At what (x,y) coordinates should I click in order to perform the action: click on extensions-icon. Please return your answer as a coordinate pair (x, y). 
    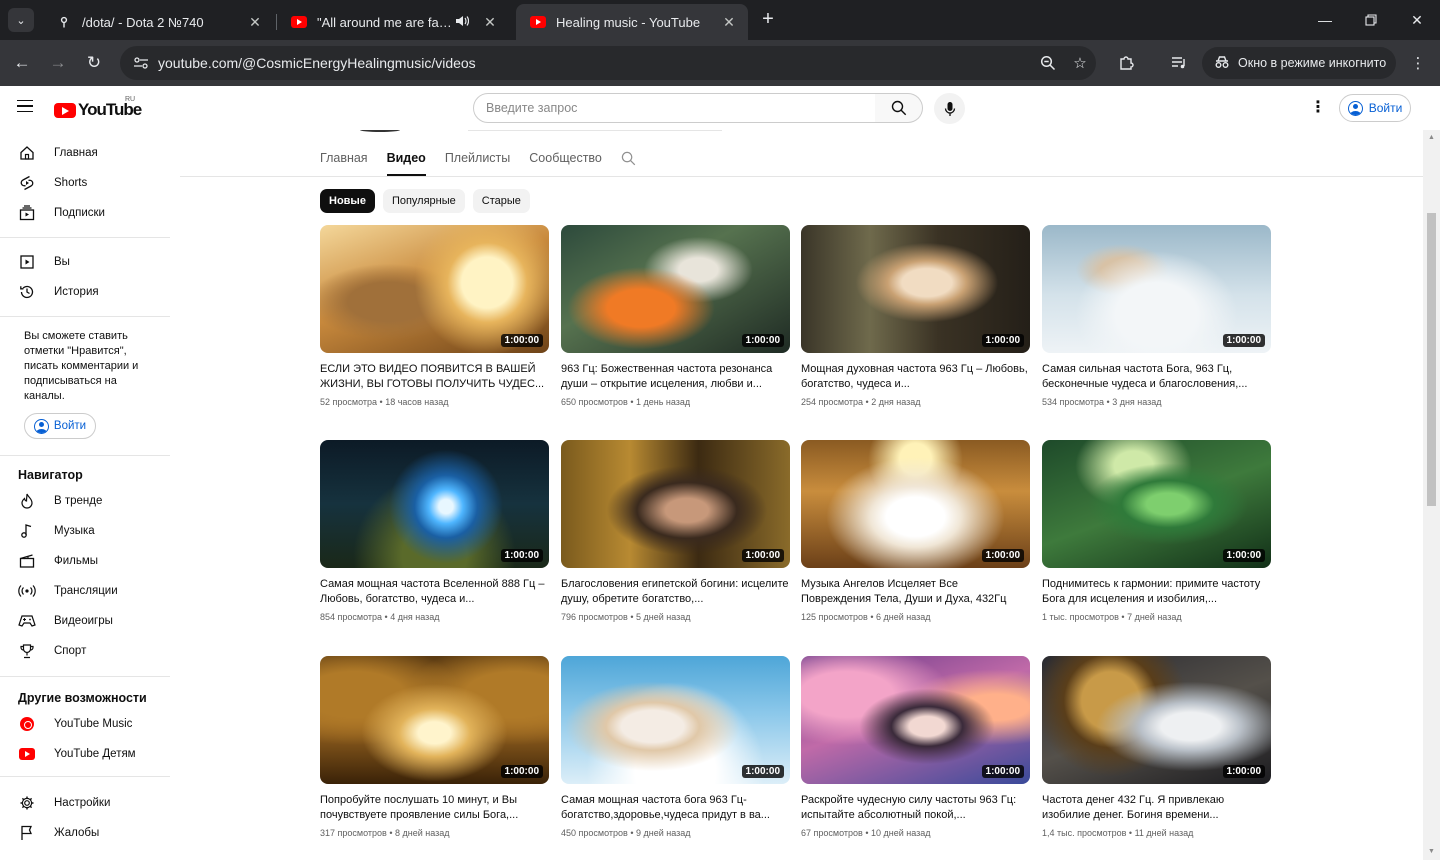
    Looking at the image, I should click on (1126, 63).